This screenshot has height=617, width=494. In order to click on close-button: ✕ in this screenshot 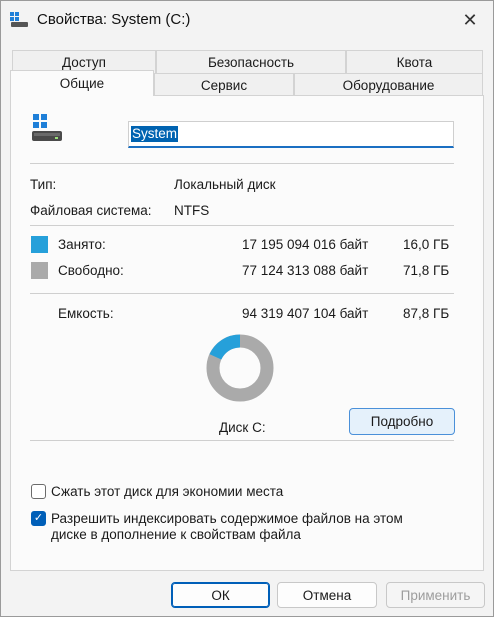, I will do `click(470, 20)`.